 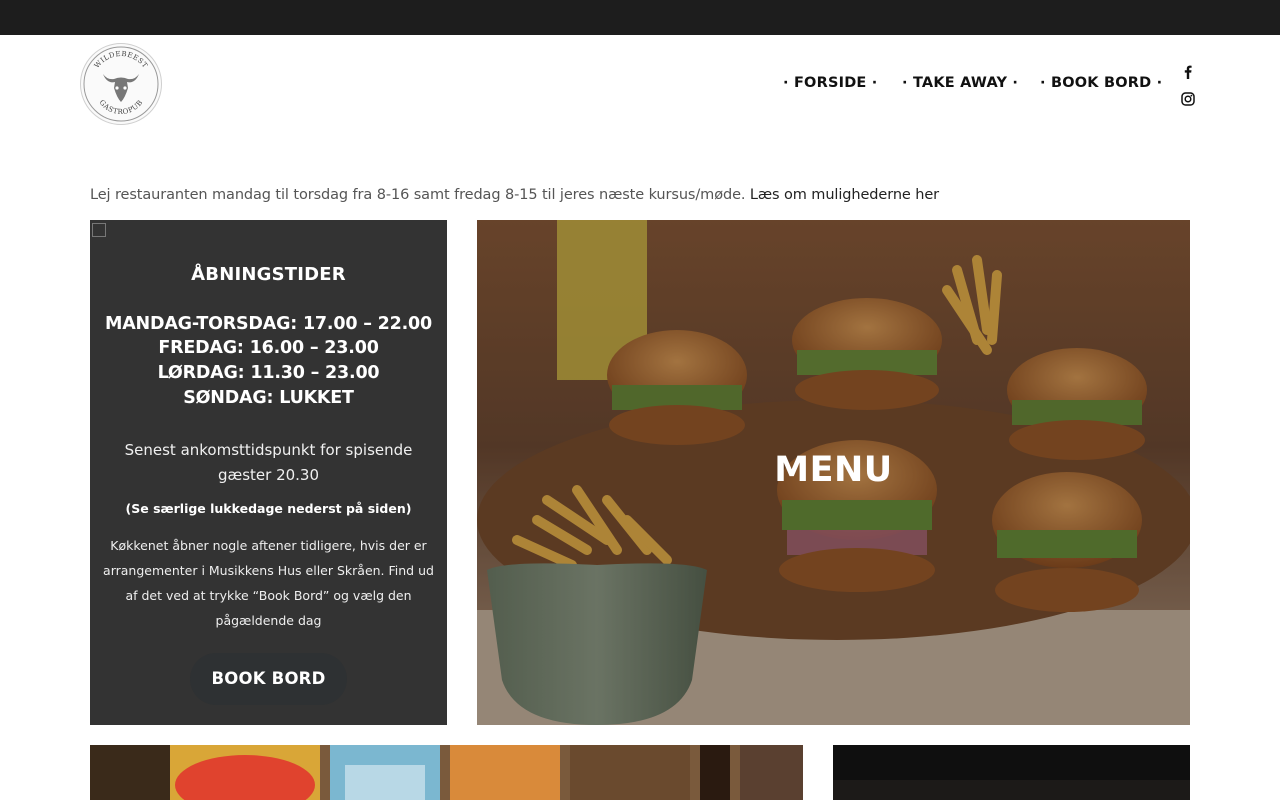 What do you see at coordinates (268, 324) in the screenshot?
I see `hours-line: MANDAG-TORSDAG: 17.00 – 22.00` at bounding box center [268, 324].